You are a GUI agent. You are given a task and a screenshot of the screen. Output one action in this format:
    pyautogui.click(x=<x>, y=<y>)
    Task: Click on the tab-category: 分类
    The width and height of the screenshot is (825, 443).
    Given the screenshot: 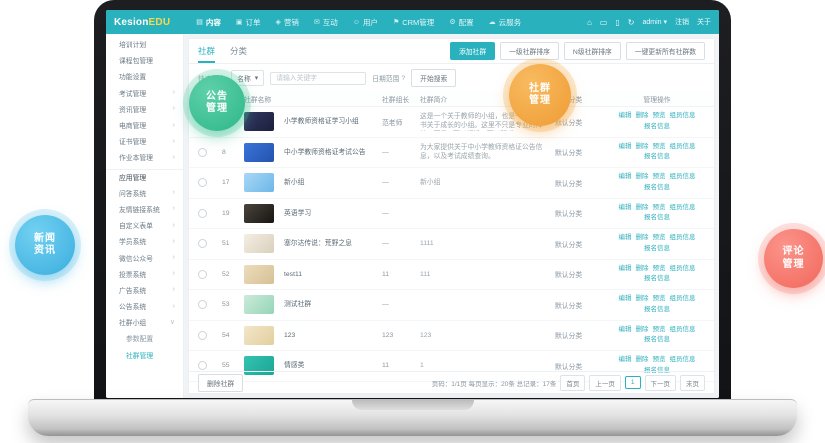 What is the action you would take?
    pyautogui.click(x=238, y=51)
    